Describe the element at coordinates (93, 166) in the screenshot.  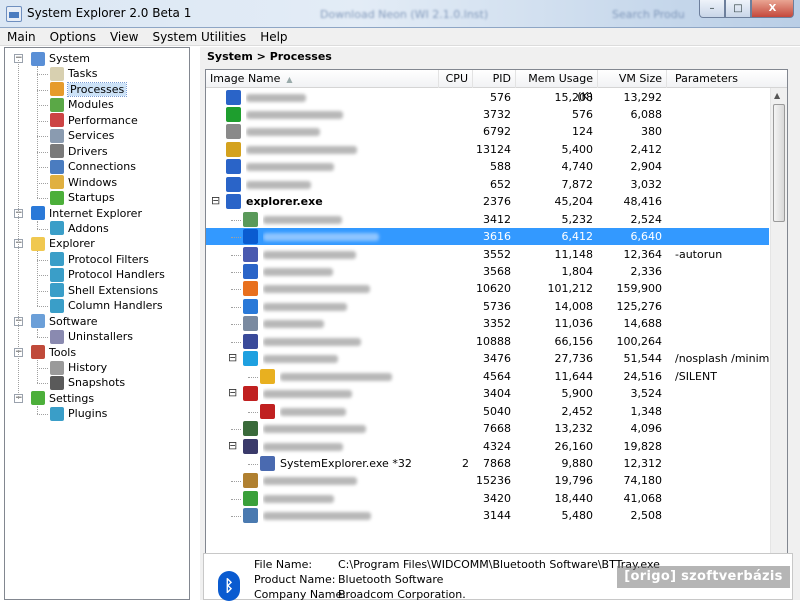
I see `tree-item-connections: Connections` at that location.